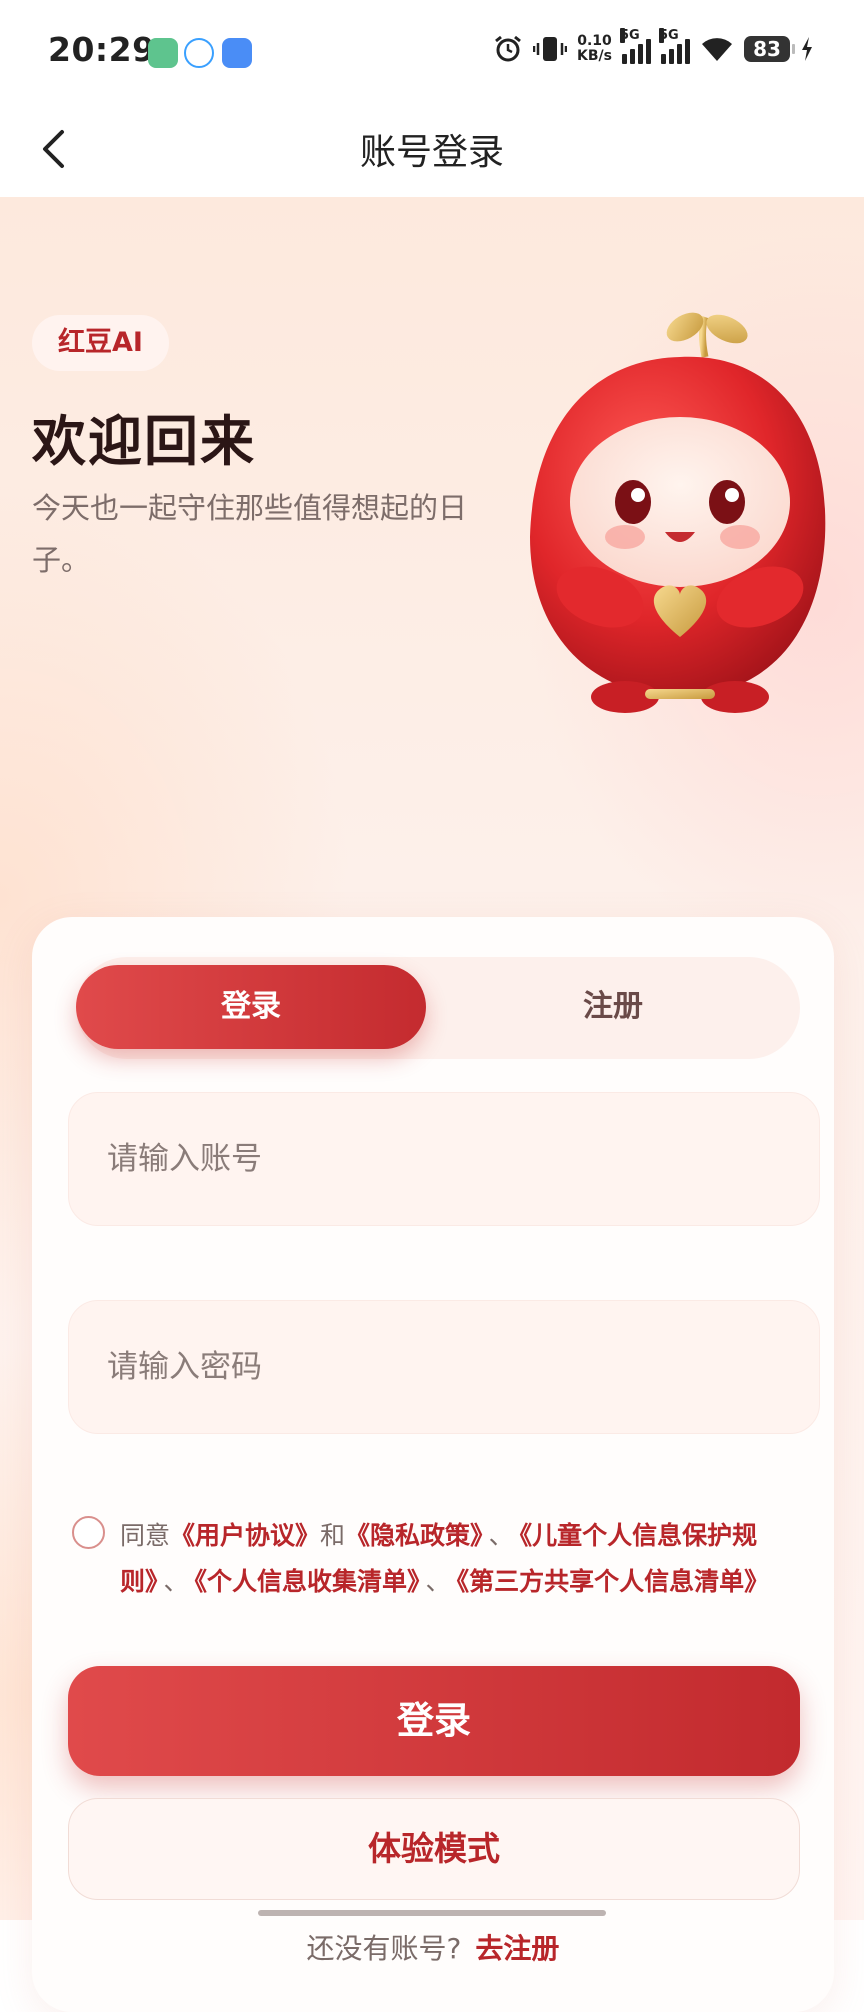 The image size is (864, 2012). Describe the element at coordinates (88, 1532) in the screenshot. I see `agreement-checkbox` at that location.